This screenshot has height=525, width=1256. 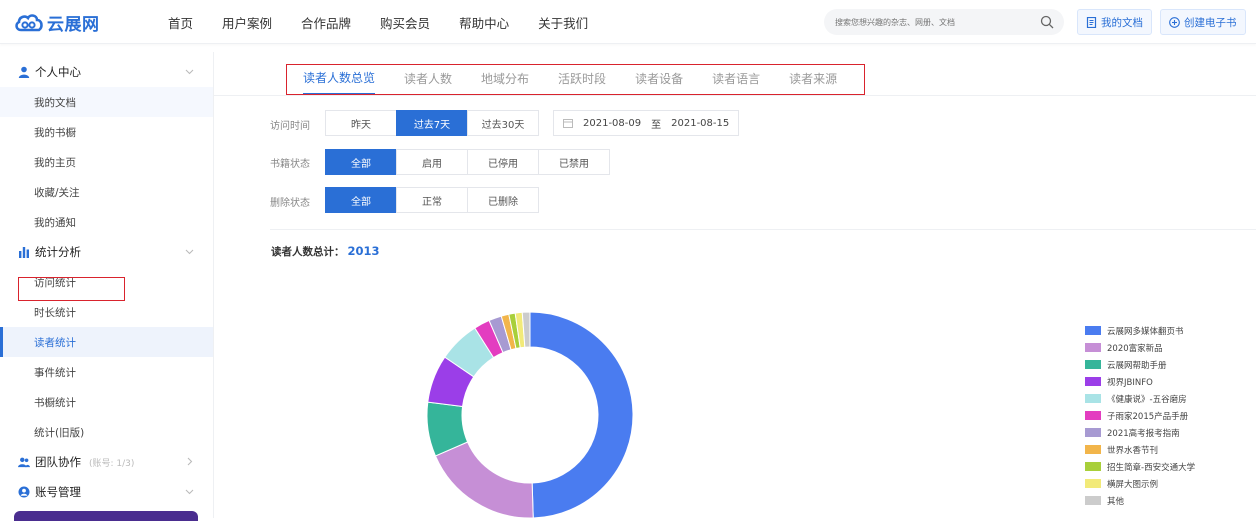 What do you see at coordinates (1140, 500) in the screenshot?
I see `legend-item: 其他` at bounding box center [1140, 500].